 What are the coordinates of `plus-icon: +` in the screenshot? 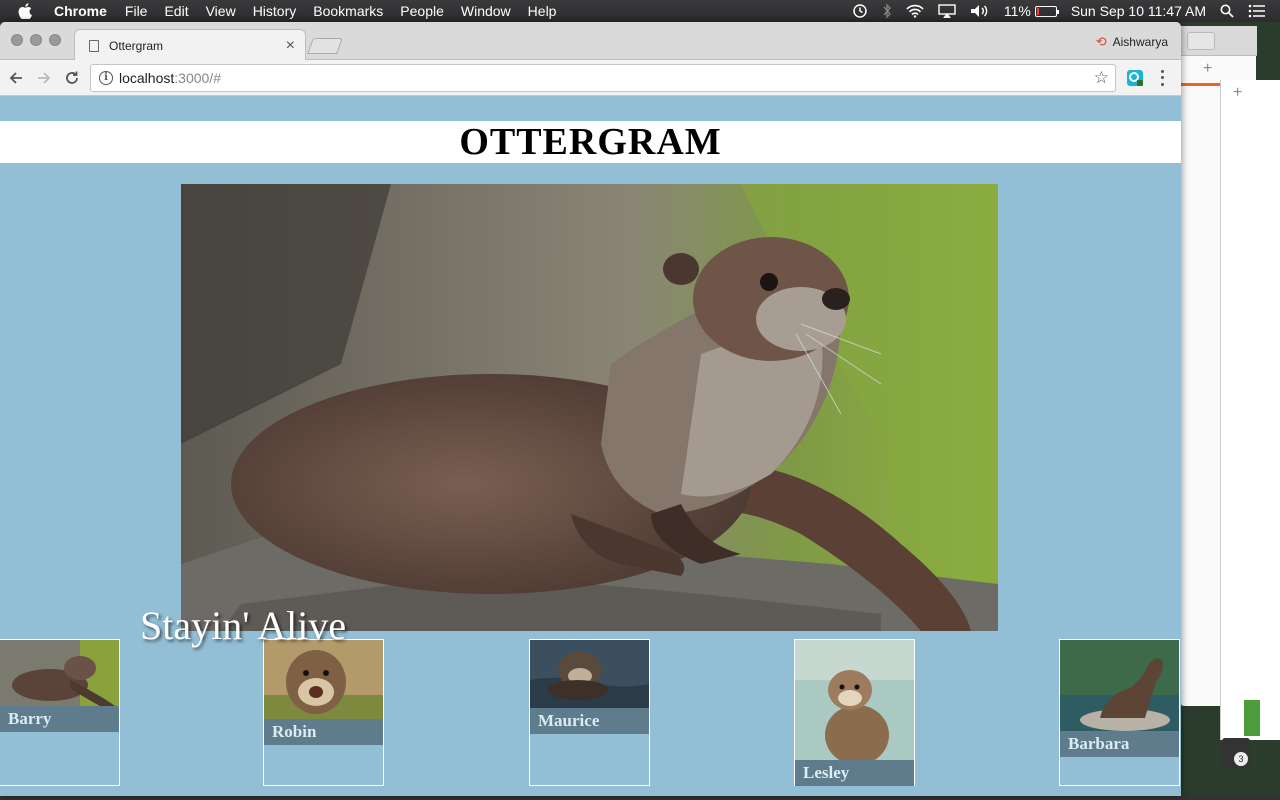 It's located at (1208, 68).